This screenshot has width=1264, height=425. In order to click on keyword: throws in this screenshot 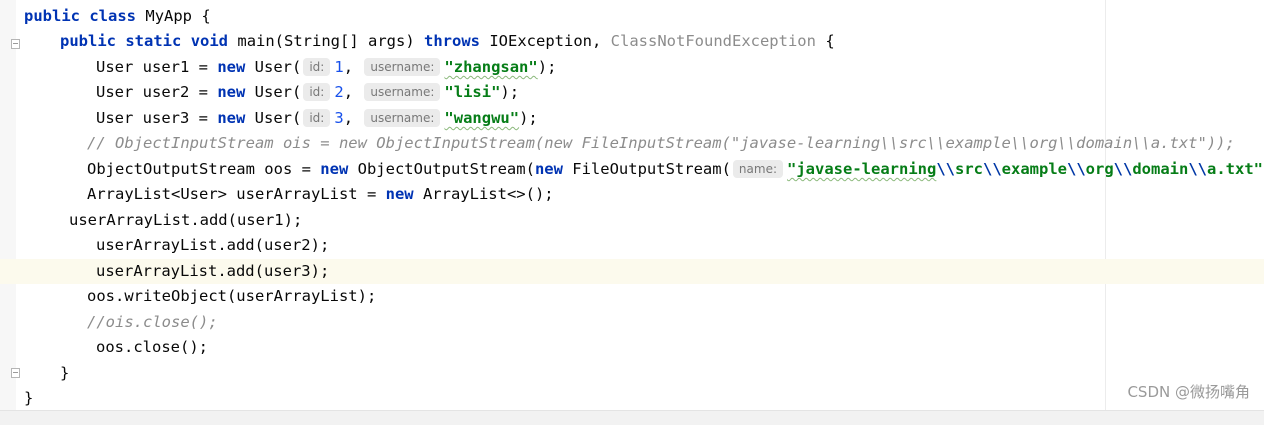, I will do `click(452, 41)`.